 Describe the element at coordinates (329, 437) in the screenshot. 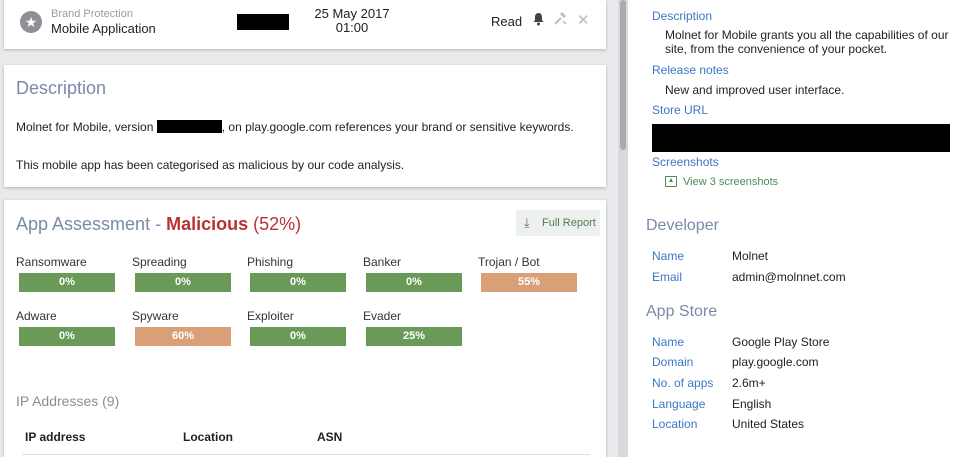

I see `asn-column-header: ASN` at that location.